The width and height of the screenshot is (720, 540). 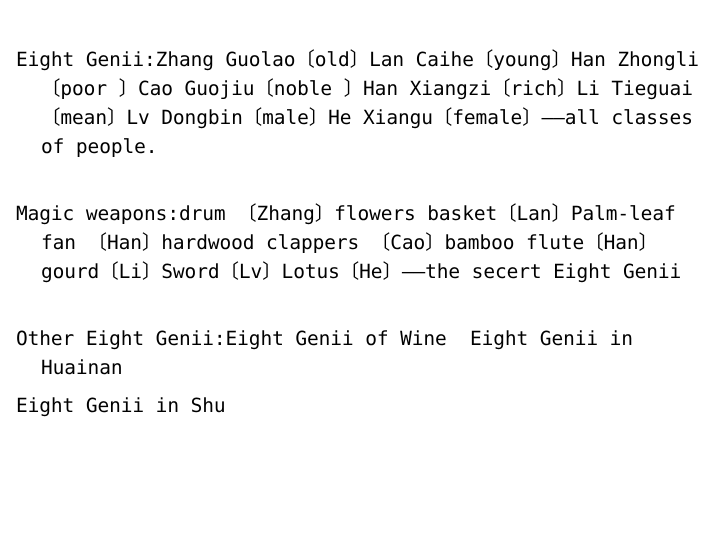 I want to click on paragraph-eight-genii-in-shu: Eight Genii in Shu, so click(x=121, y=405).